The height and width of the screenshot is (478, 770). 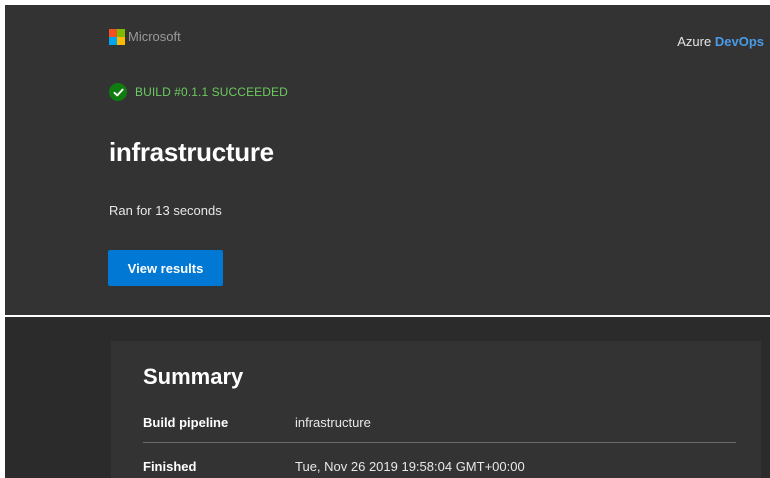 I want to click on pipeline-title: infrastructure, so click(x=191, y=152).